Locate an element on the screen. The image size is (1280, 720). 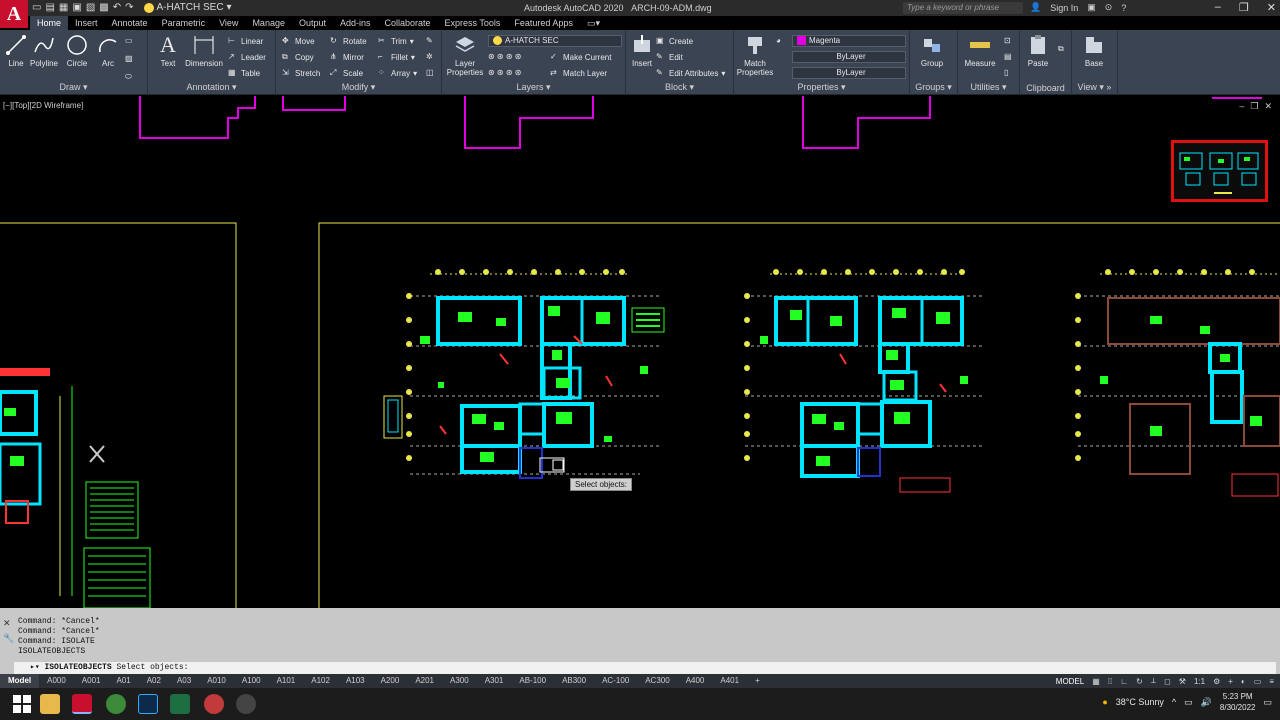
properties-panel-title: Properties ▾ is located at coordinates (821, 87).